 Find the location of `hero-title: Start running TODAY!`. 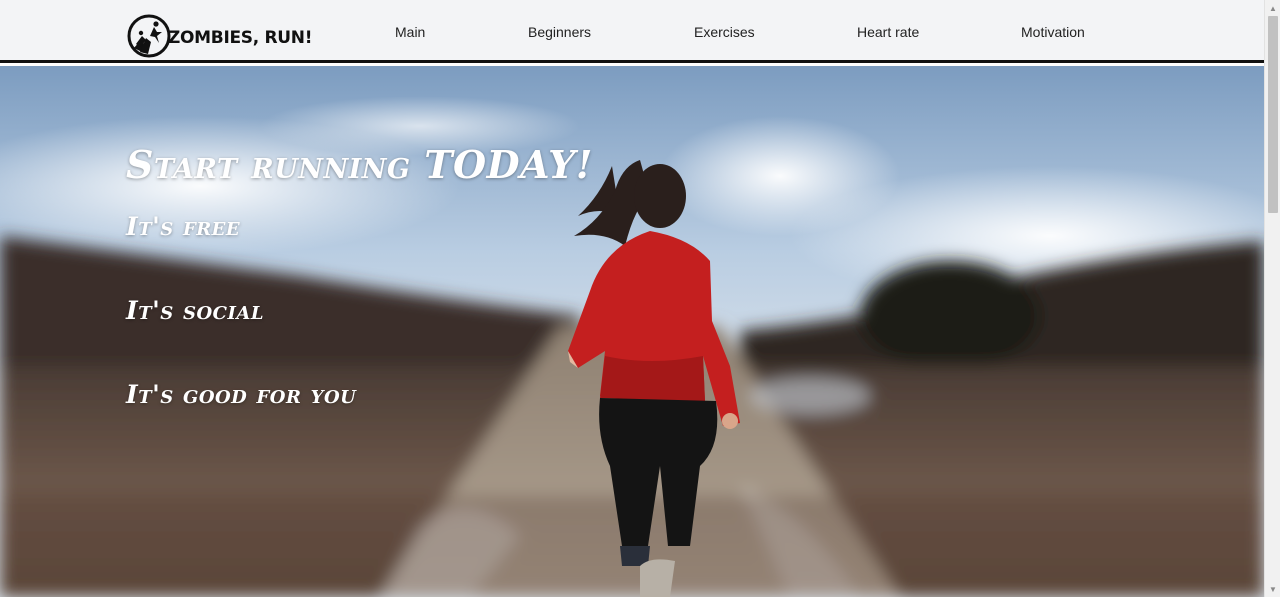

hero-title: Start running TODAY! is located at coordinates (359, 164).